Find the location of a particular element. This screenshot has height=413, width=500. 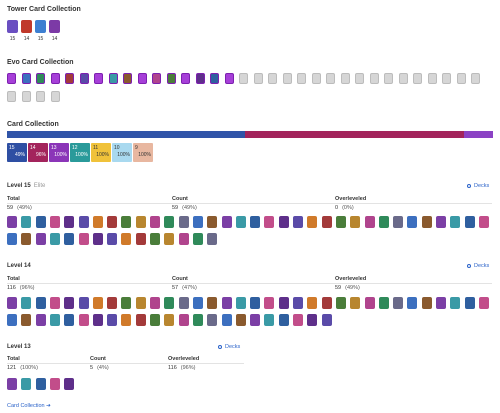

level-chip-level: 15 is located at coordinates (12, 148).